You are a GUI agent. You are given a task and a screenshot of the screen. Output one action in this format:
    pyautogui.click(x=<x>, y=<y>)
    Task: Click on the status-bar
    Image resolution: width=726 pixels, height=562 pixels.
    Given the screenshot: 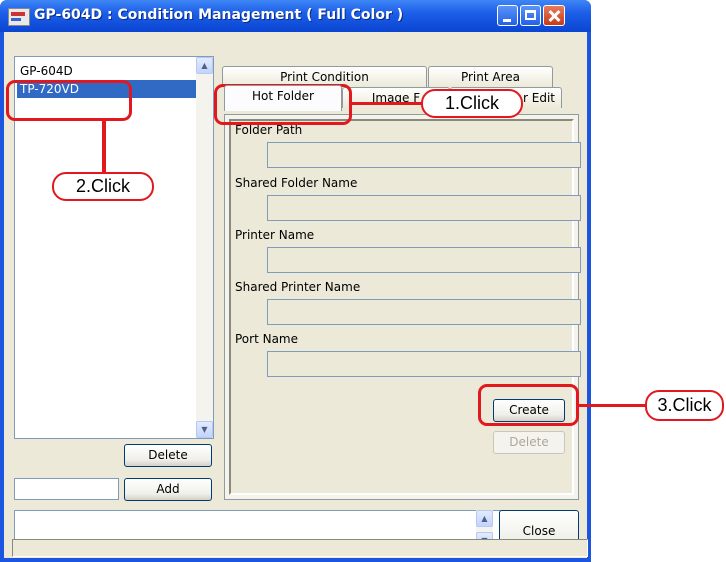 What is the action you would take?
    pyautogui.click(x=300, y=548)
    